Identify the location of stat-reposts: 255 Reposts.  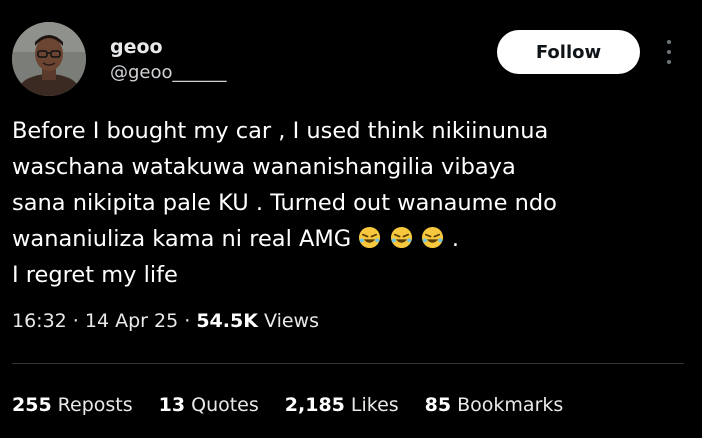
(72, 405).